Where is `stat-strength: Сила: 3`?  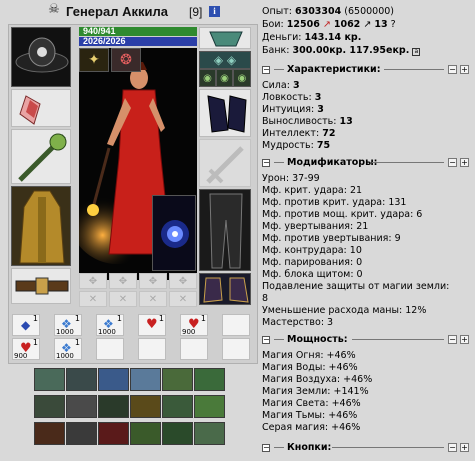 stat-strength: Сила: 3 is located at coordinates (281, 85).